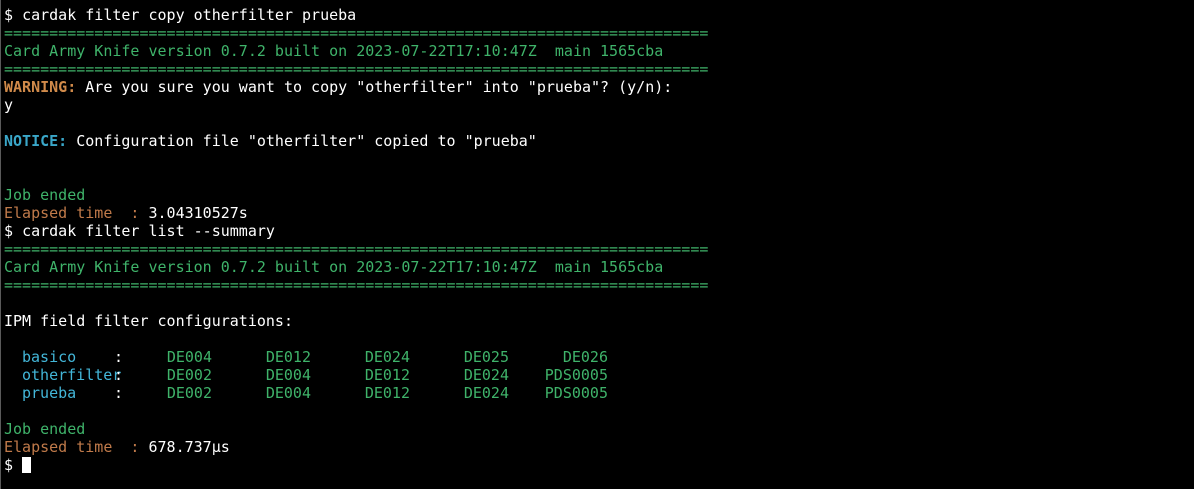  Describe the element at coordinates (36, 141) in the screenshot. I see `notice-label: NOTICE:` at that location.